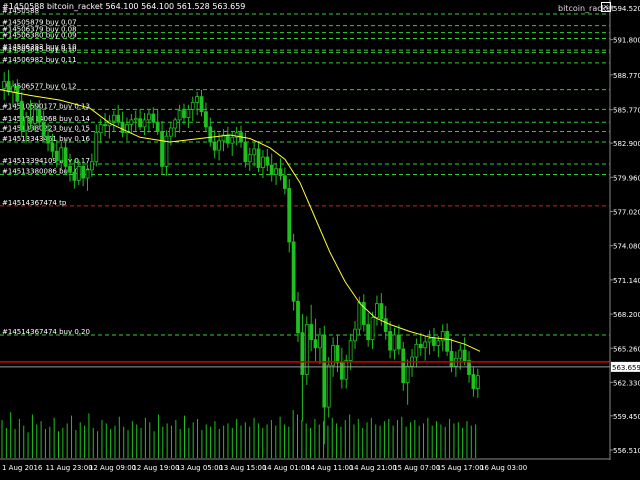 The image size is (640, 480). I want to click on order-label: #14513380223 buy 0.15, so click(46, 128).